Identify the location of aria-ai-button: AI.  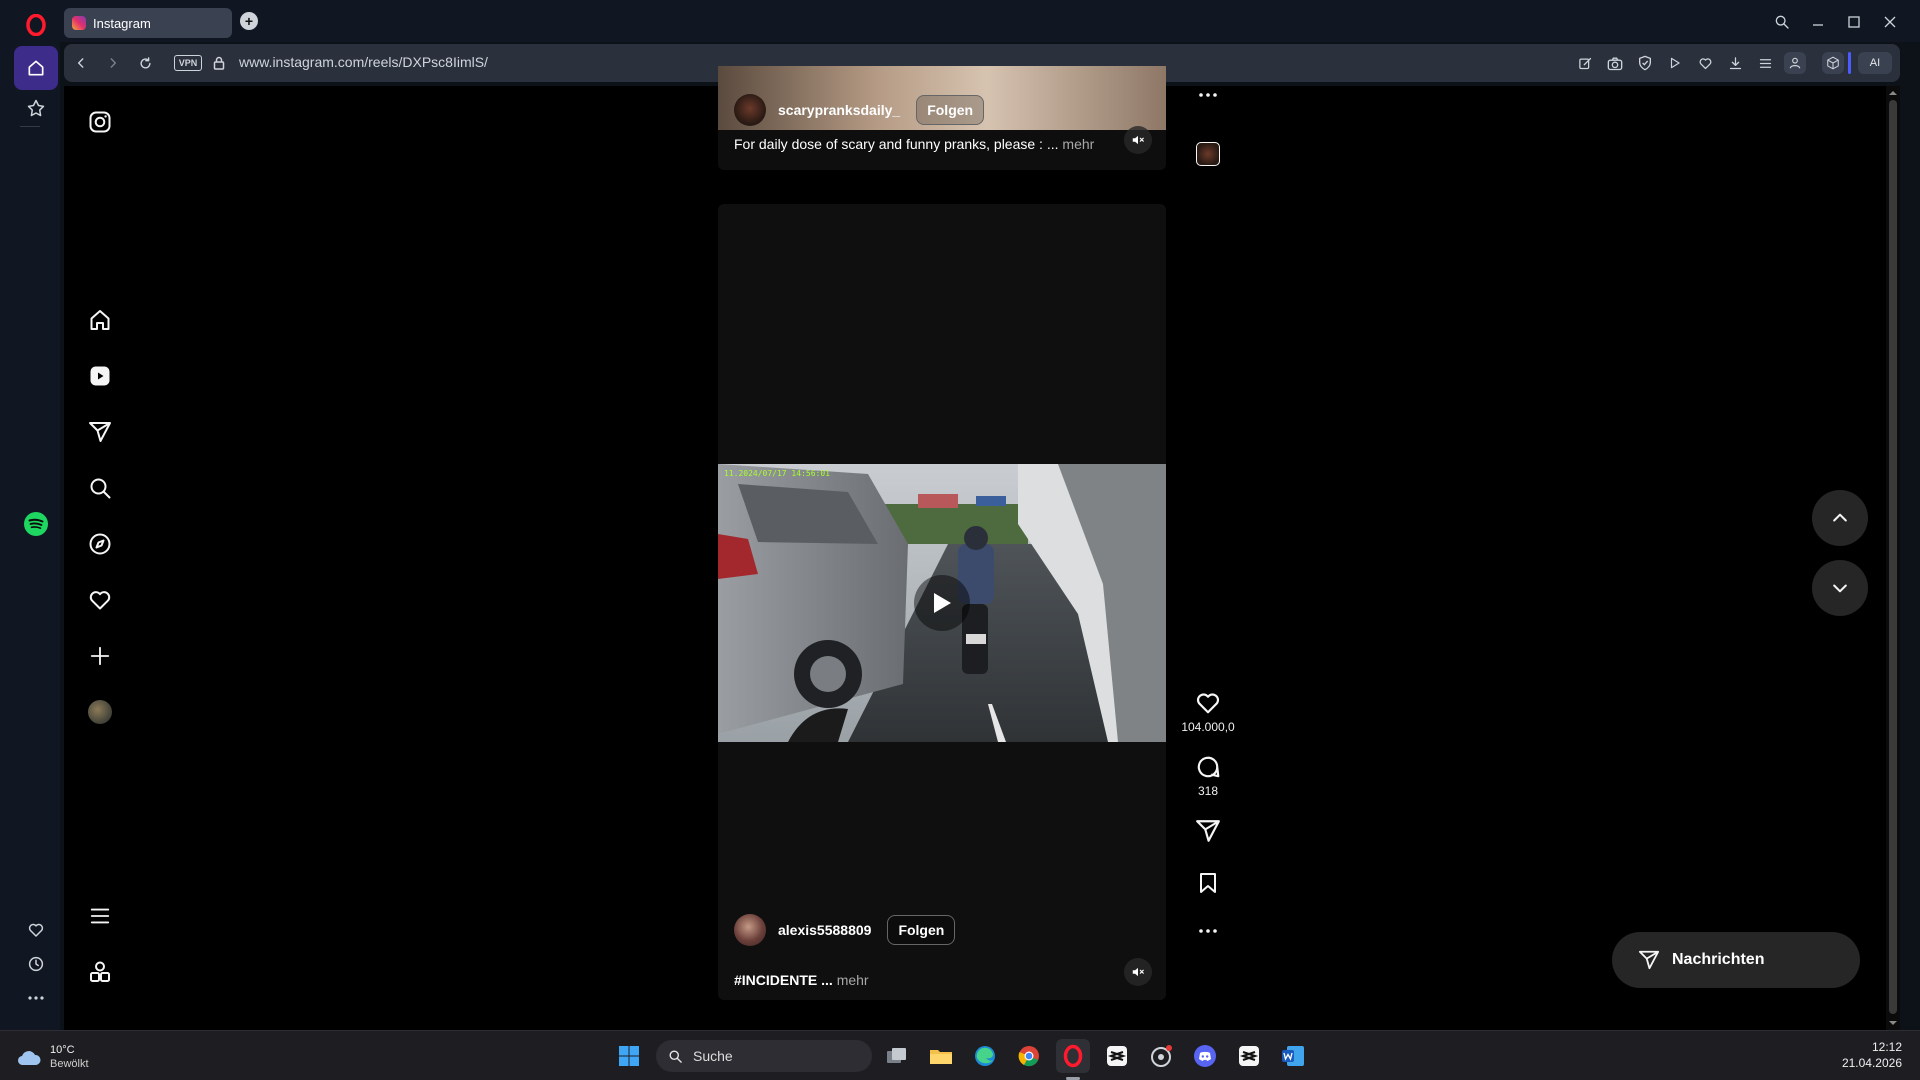
(1875, 63).